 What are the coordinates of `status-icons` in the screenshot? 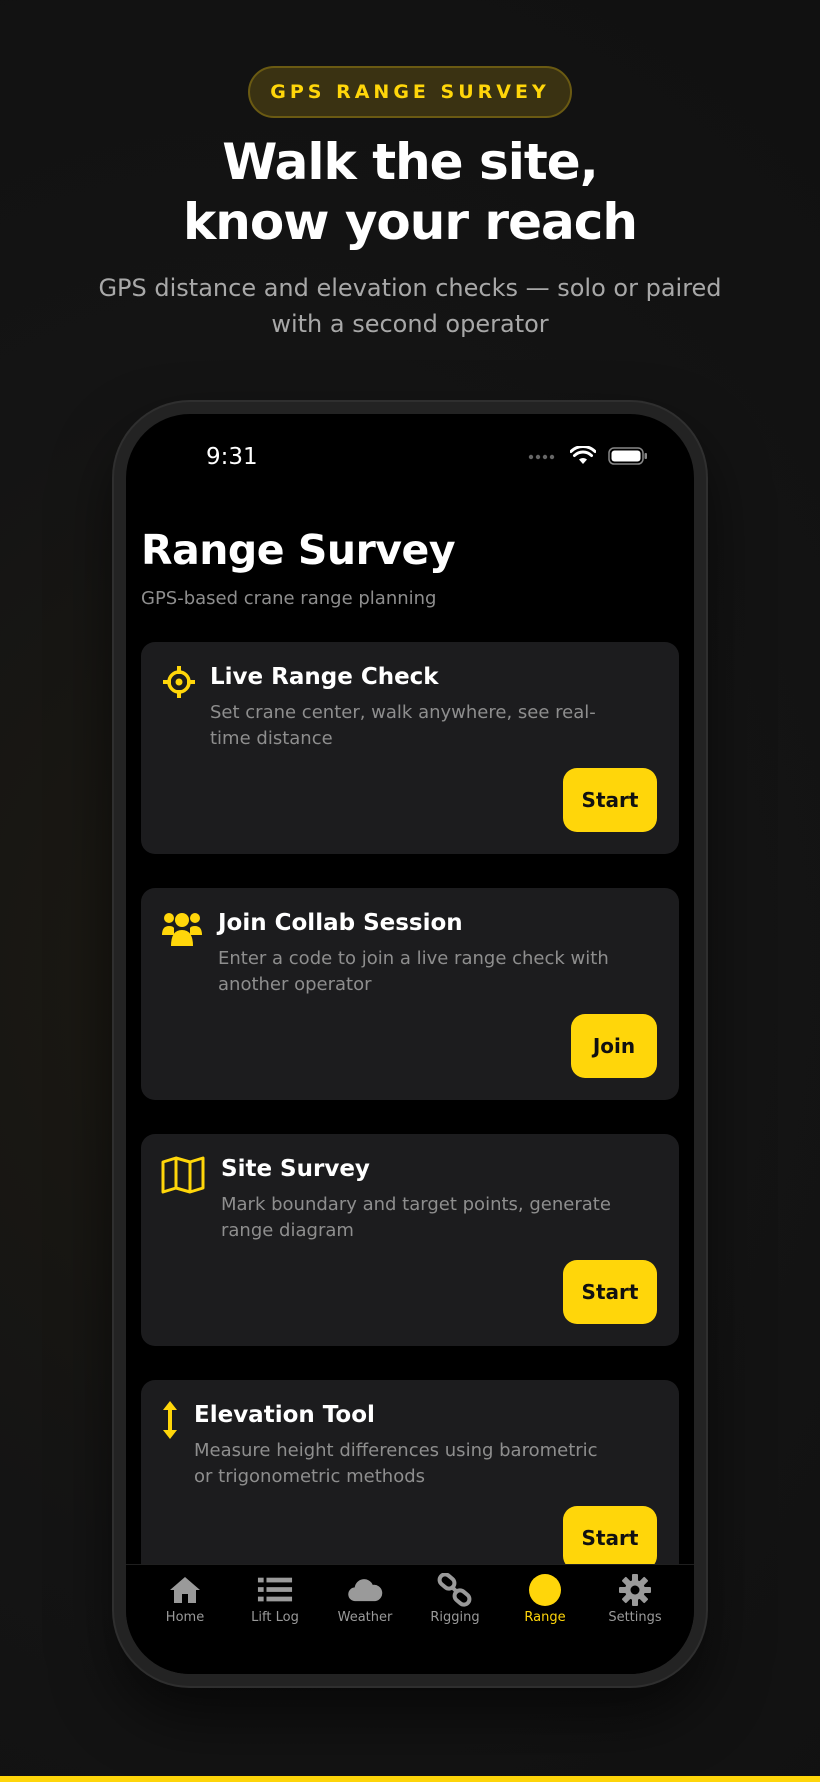 It's located at (588, 456).